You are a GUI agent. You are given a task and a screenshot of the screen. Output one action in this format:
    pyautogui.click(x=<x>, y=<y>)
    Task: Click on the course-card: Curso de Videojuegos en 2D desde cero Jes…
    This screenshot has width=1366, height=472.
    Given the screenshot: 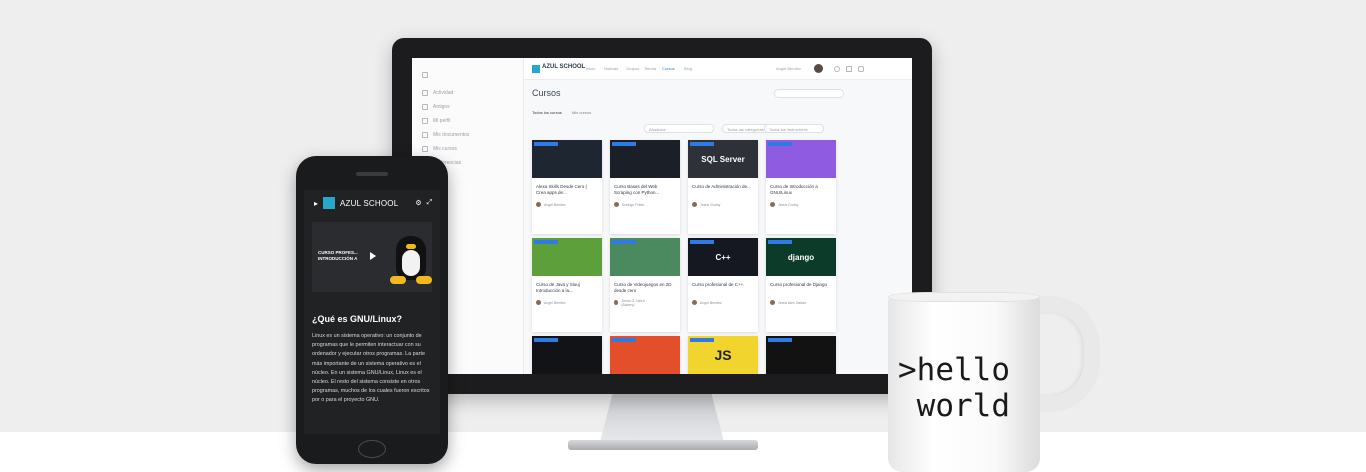 What is the action you would take?
    pyautogui.click(x=645, y=285)
    